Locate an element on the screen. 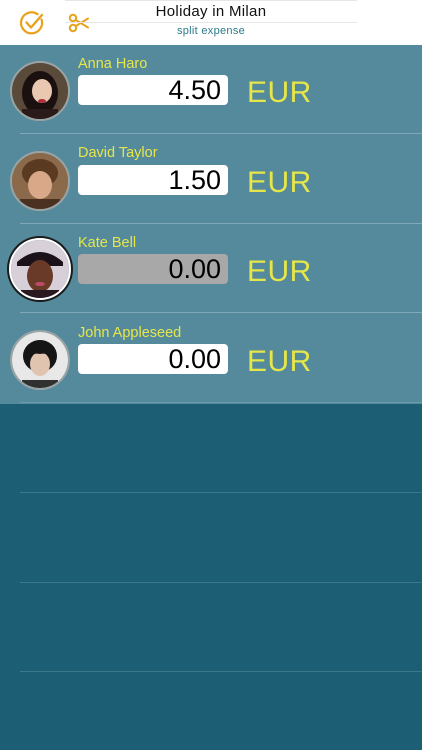  nav-header: Holiday in Milan split expense is located at coordinates (211, 22).